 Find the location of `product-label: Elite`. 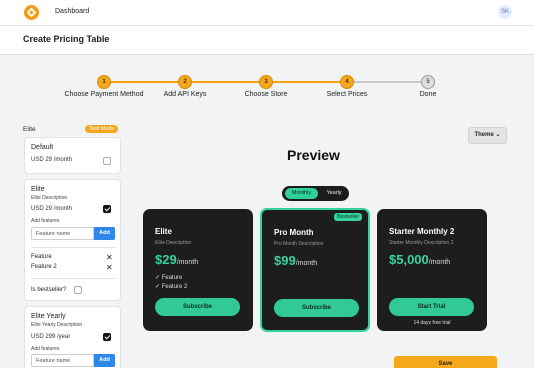

product-label: Elite is located at coordinates (29, 129).